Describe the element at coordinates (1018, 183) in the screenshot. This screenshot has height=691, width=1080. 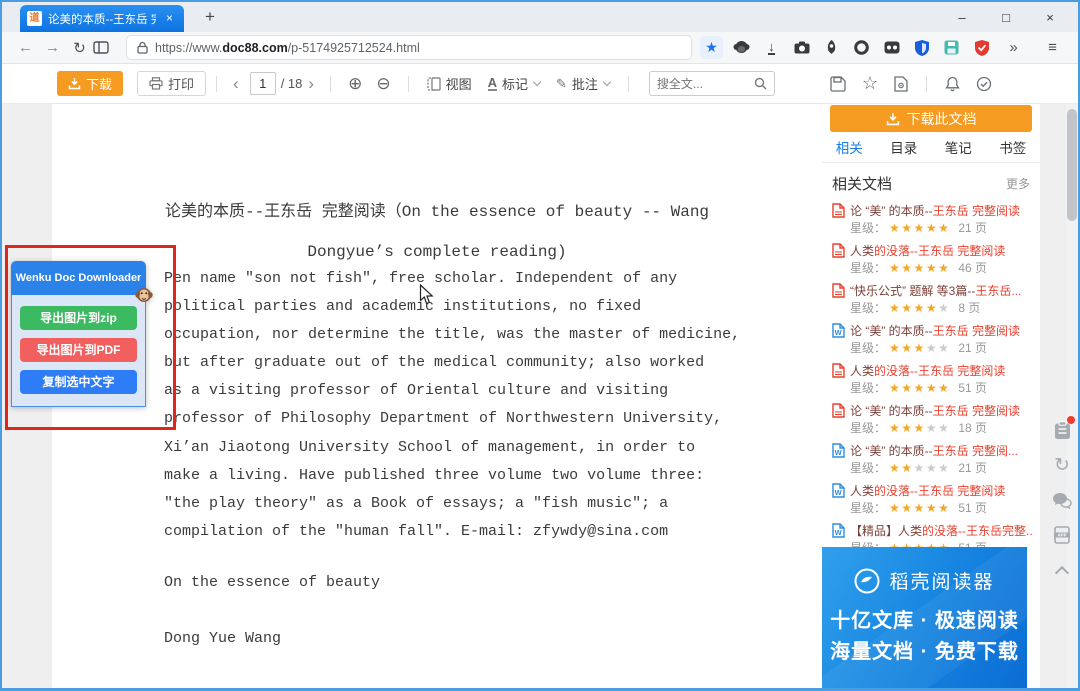
I see `more-link: 更多` at that location.